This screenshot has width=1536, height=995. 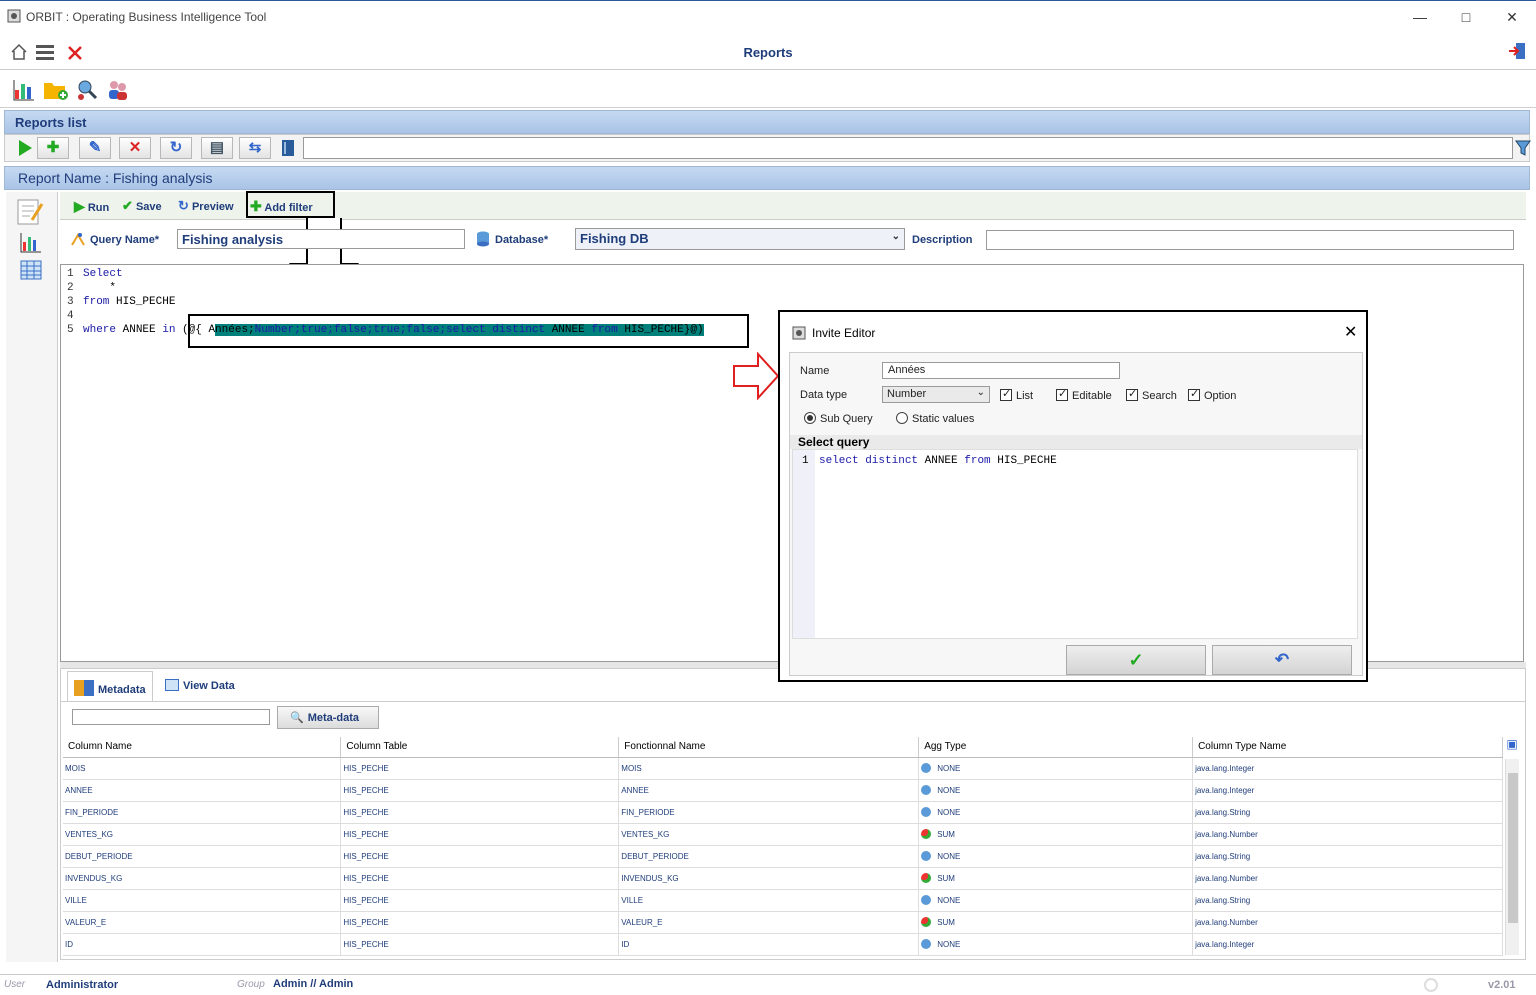 What do you see at coordinates (206, 206) in the screenshot?
I see `preview-button: ↻ Preview` at bounding box center [206, 206].